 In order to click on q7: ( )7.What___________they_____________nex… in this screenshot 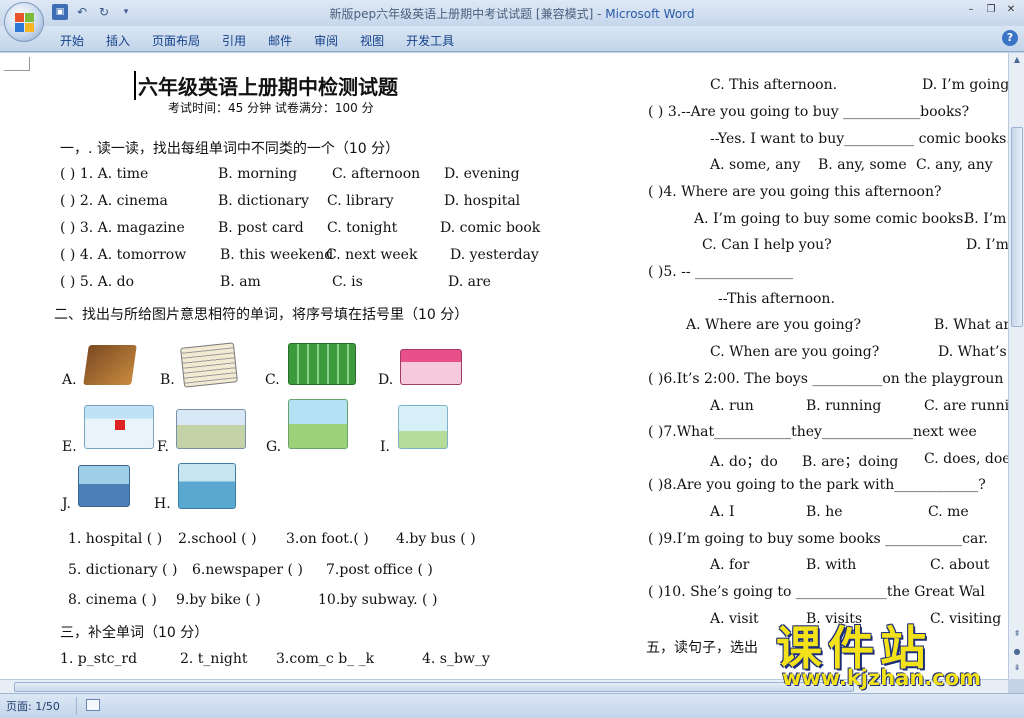, I will do `click(812, 432)`.